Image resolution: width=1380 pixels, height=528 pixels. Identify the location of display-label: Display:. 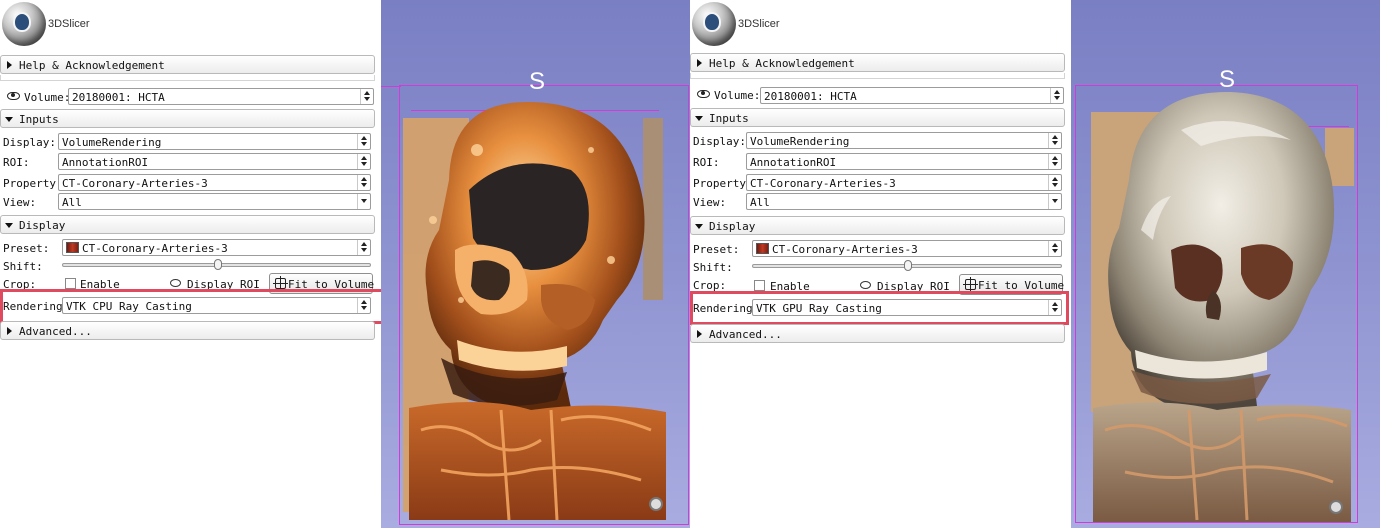
(719, 141).